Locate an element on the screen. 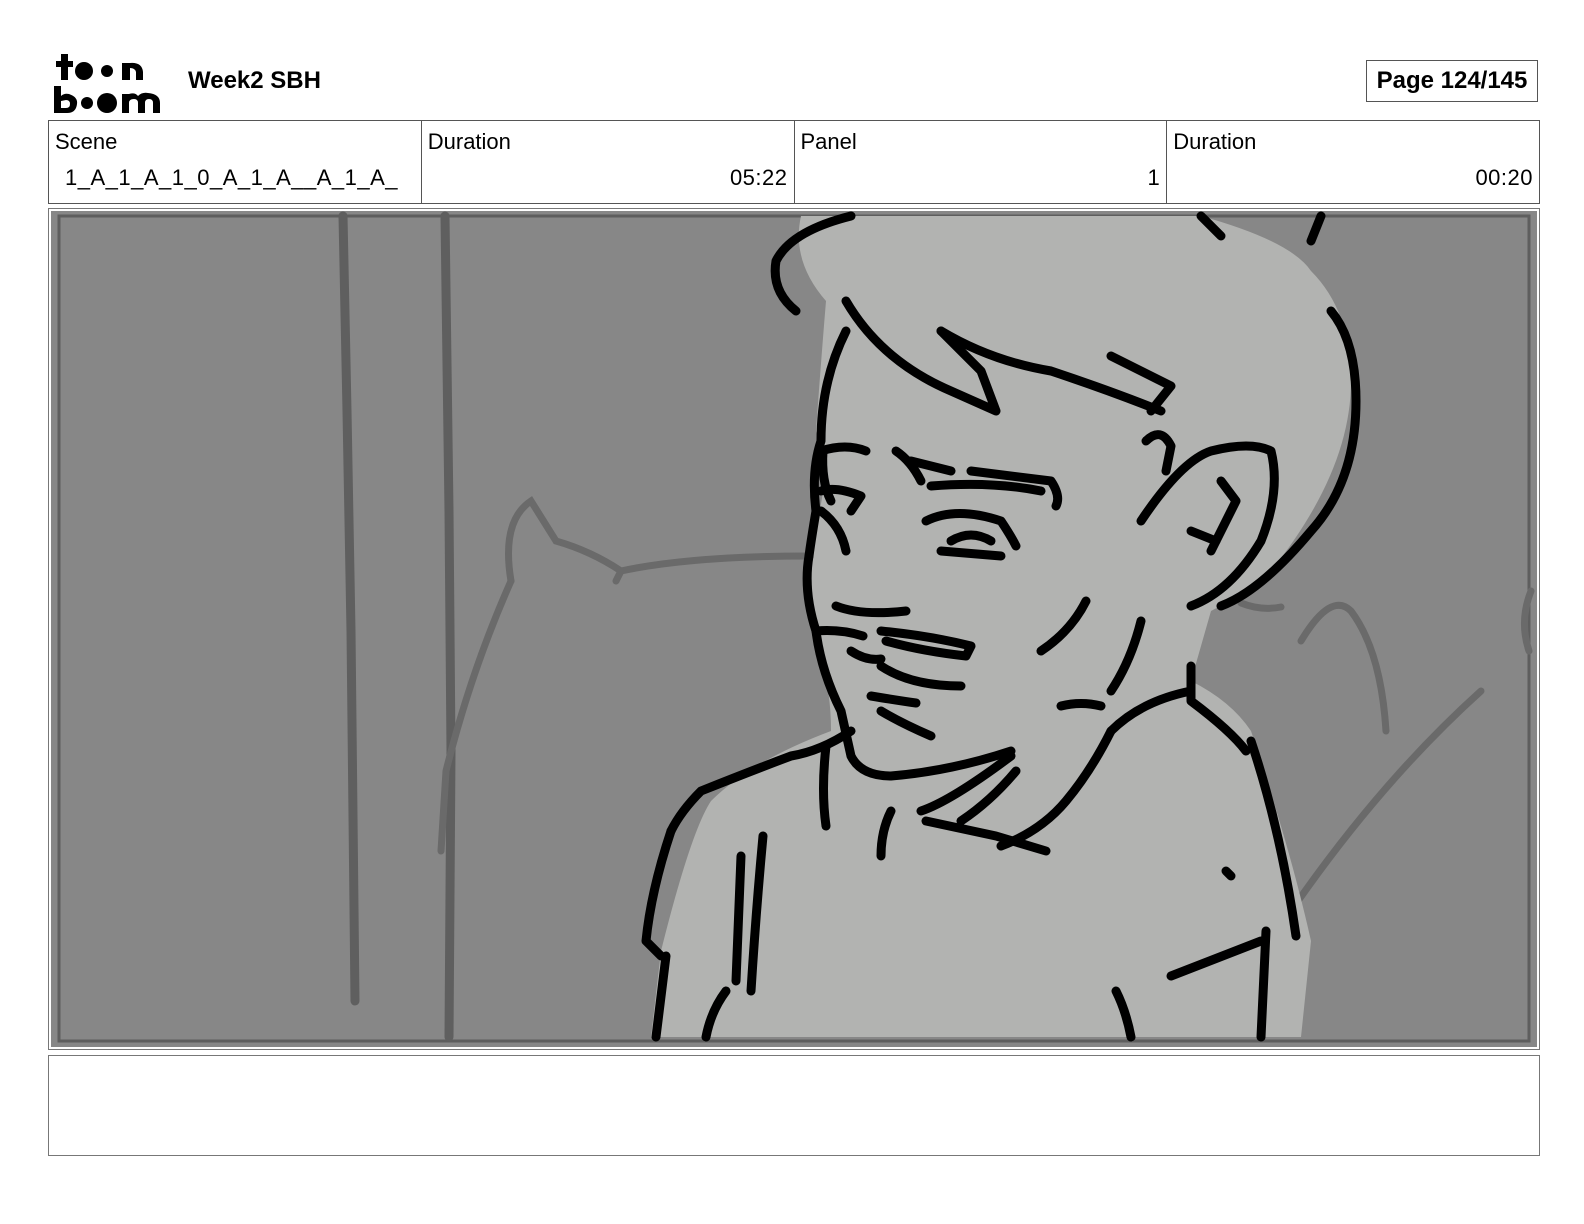 Image resolution: width=1584 pixels, height=1224 pixels. scene-duration-label: Duration is located at coordinates (469, 141).